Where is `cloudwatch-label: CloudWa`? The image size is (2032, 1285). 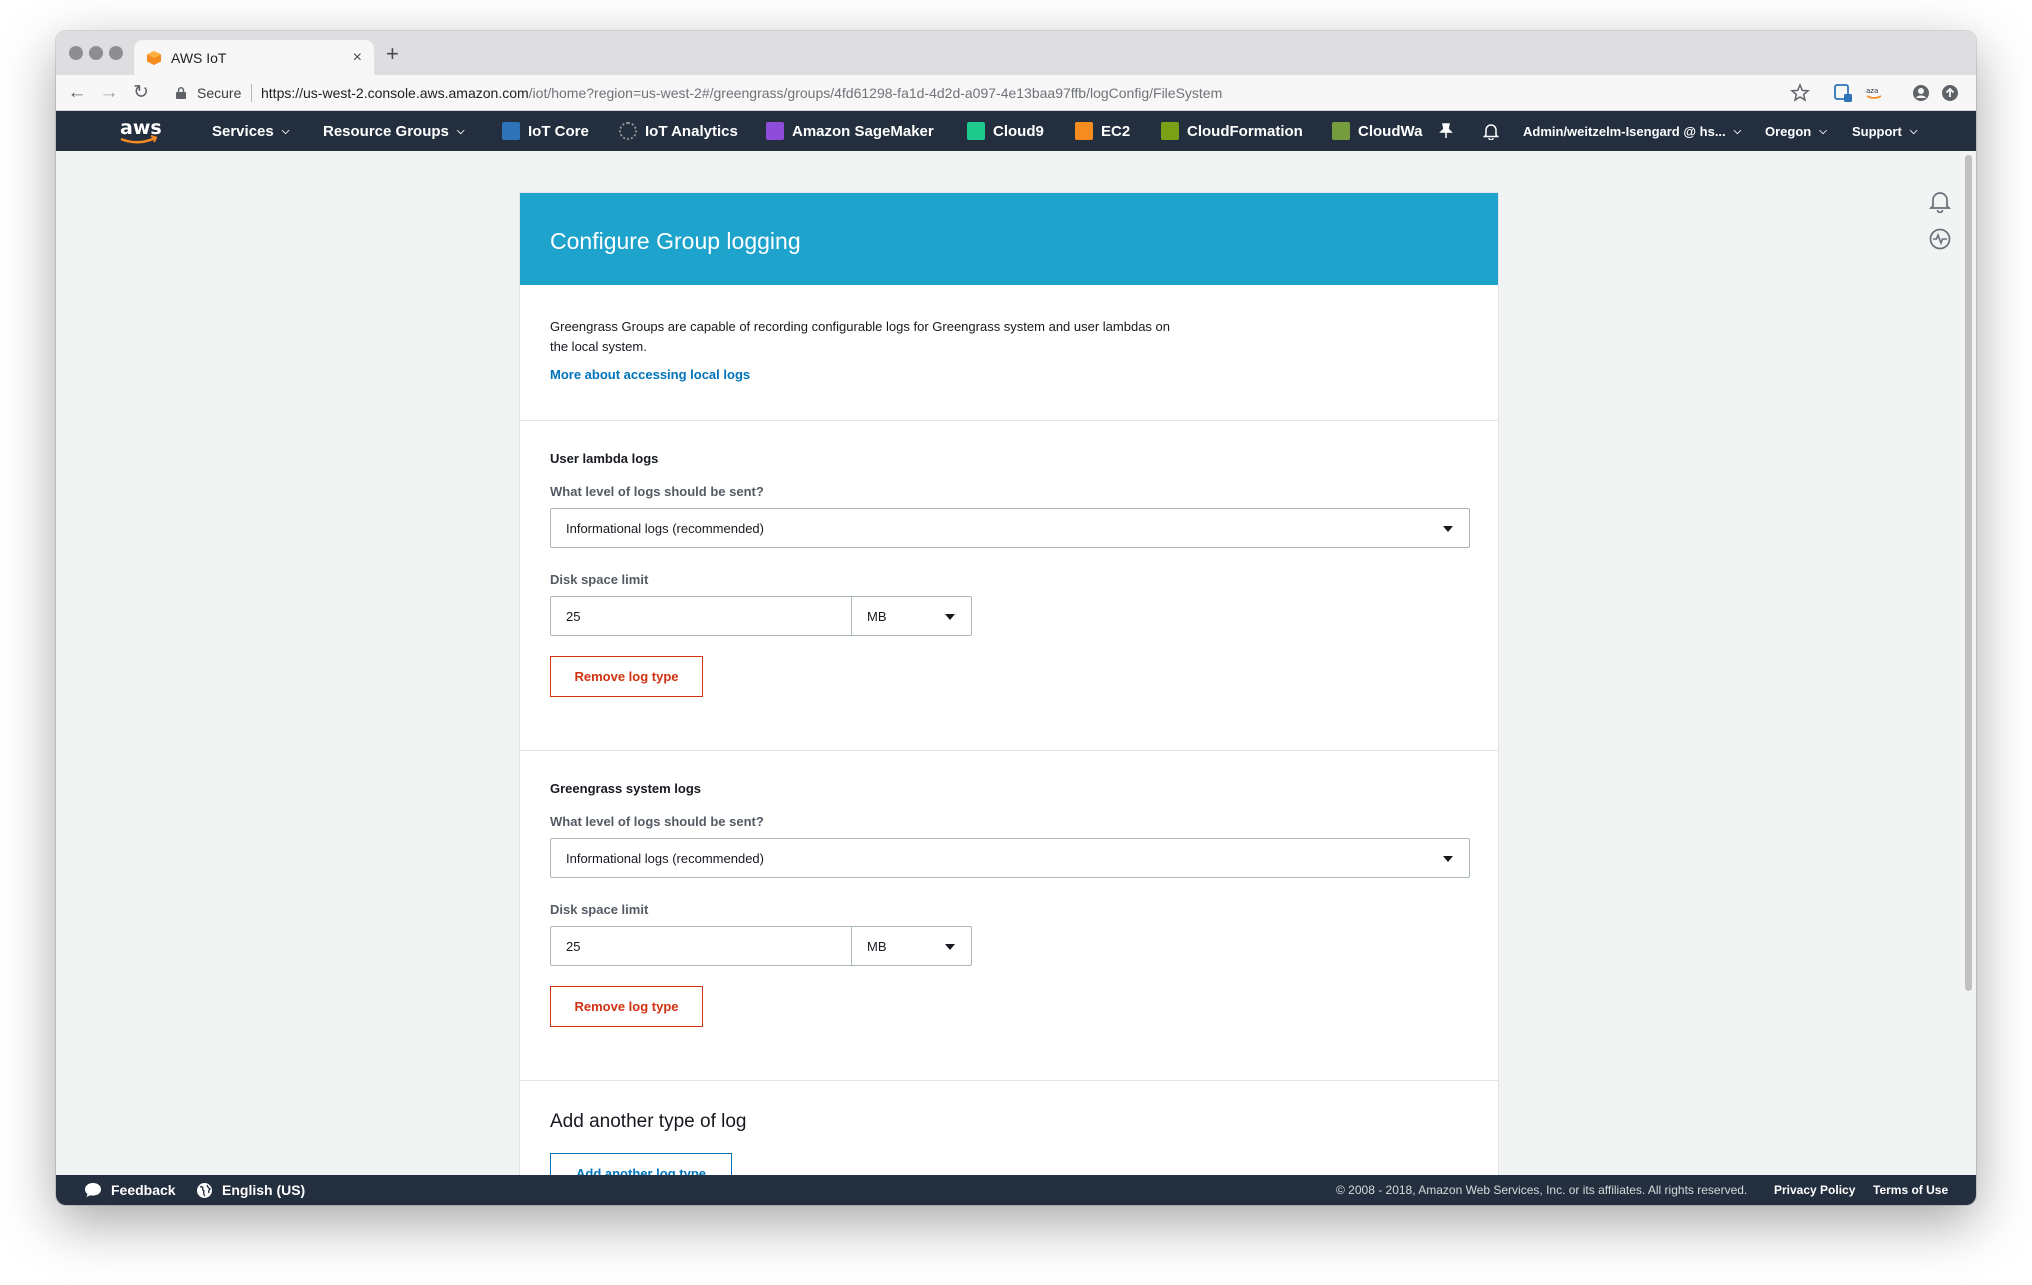 cloudwatch-label: CloudWa is located at coordinates (1390, 131).